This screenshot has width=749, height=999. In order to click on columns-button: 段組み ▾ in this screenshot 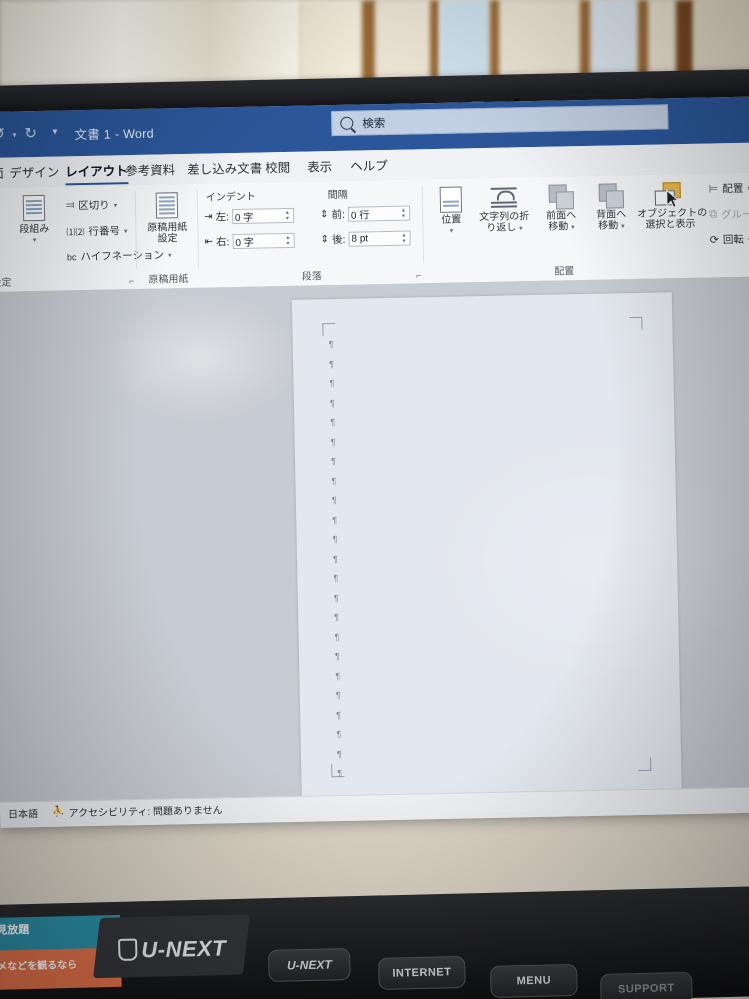, I will do `click(34, 220)`.